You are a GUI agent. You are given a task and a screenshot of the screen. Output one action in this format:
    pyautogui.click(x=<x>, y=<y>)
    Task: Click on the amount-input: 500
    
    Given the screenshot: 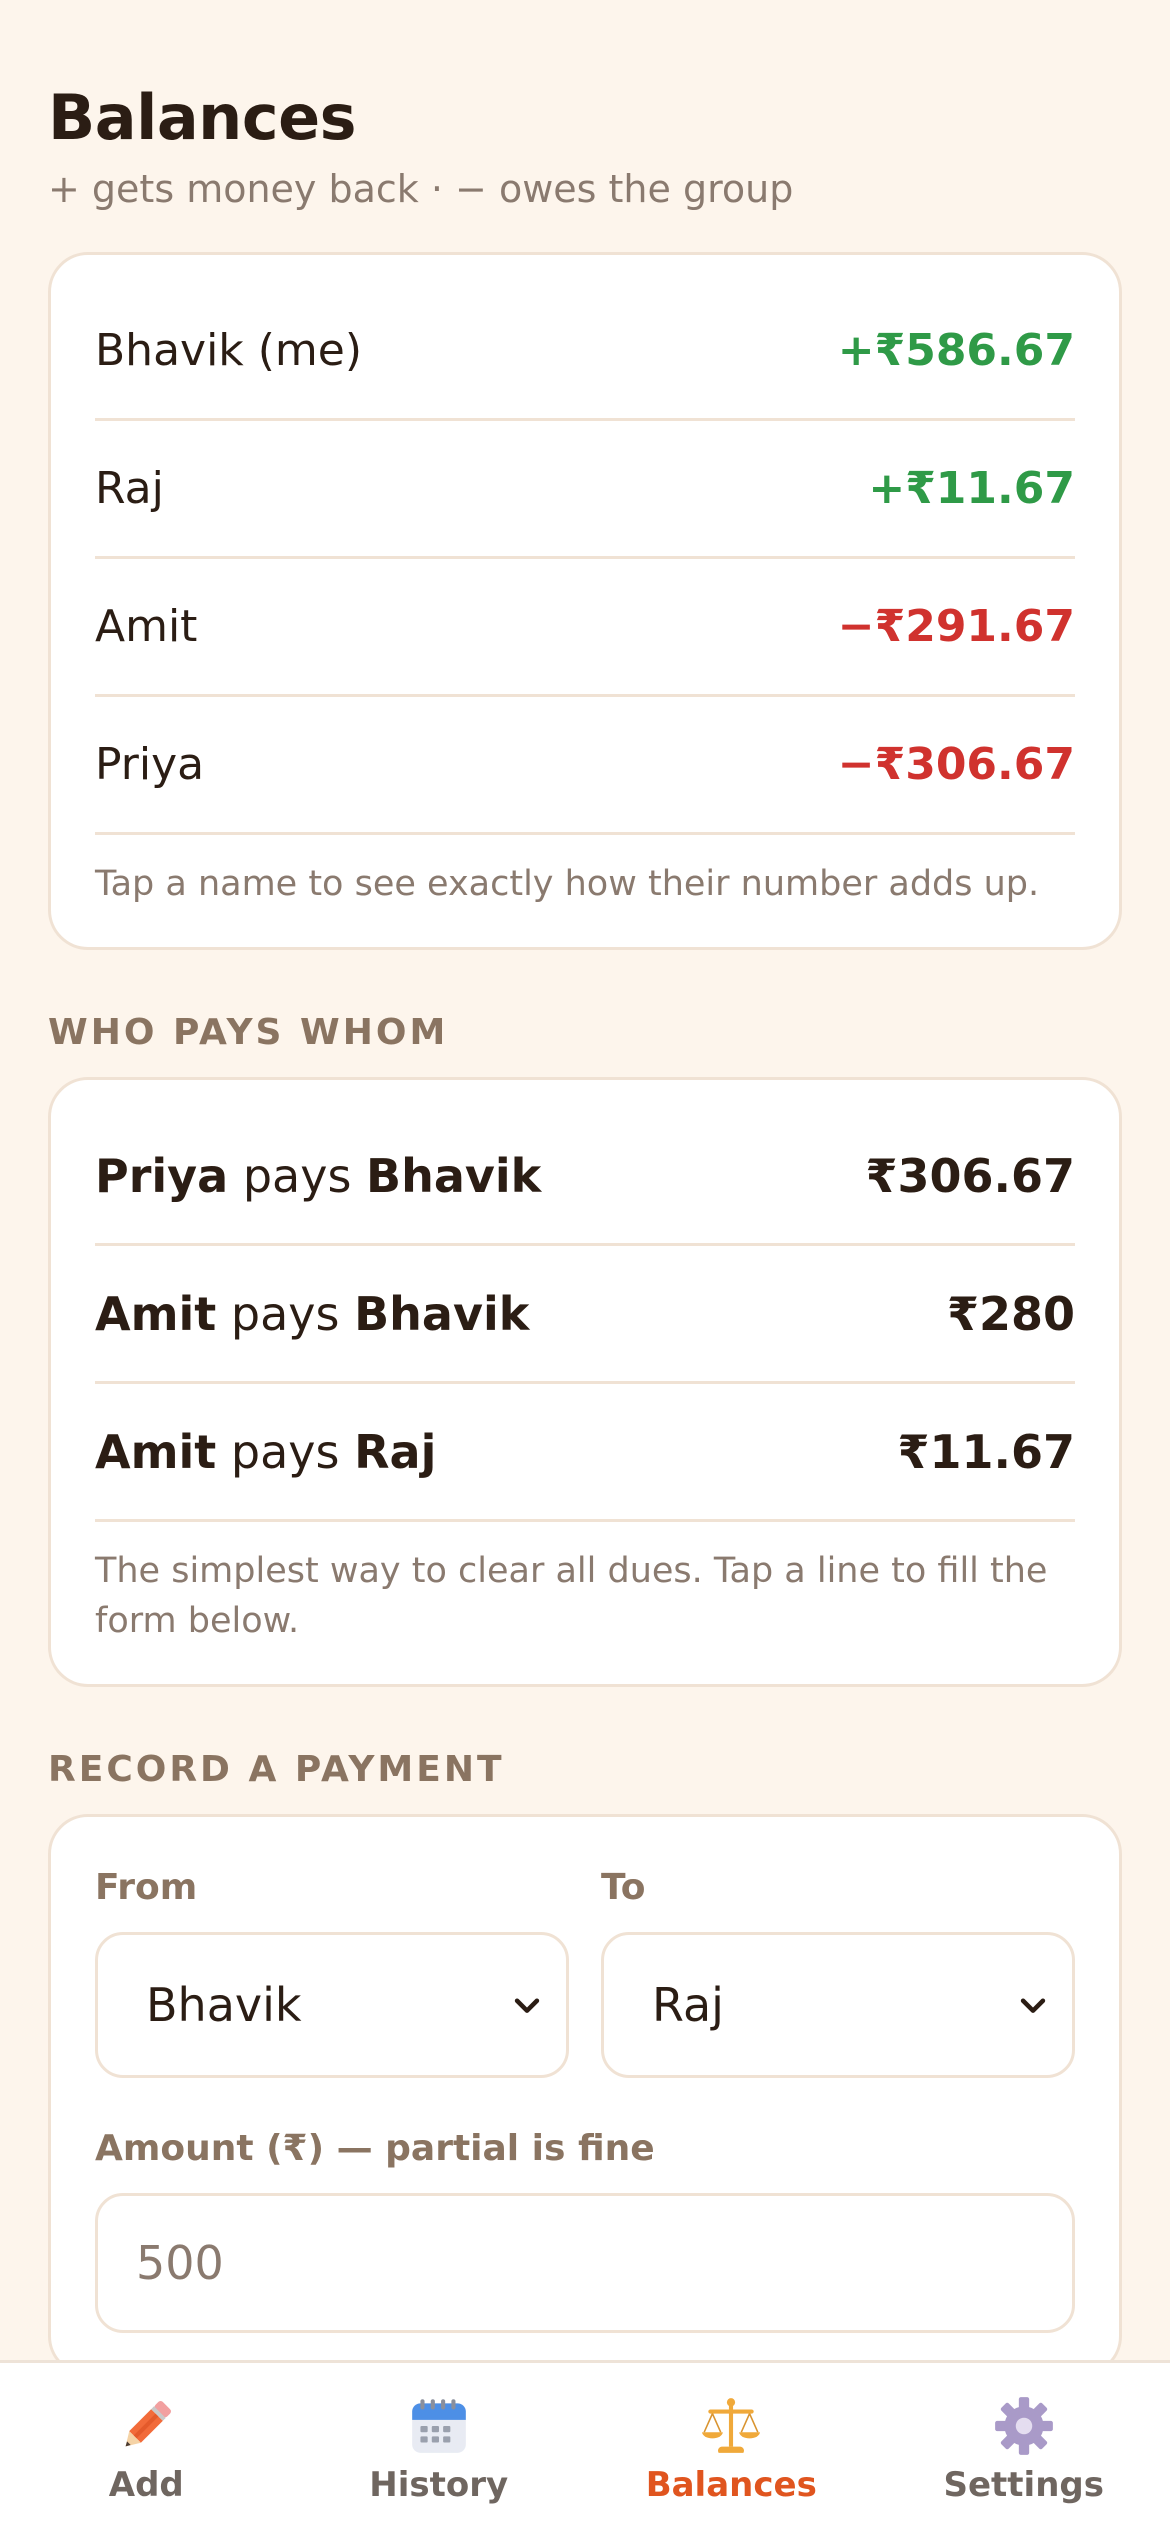 What is the action you would take?
    pyautogui.click(x=585, y=2263)
    